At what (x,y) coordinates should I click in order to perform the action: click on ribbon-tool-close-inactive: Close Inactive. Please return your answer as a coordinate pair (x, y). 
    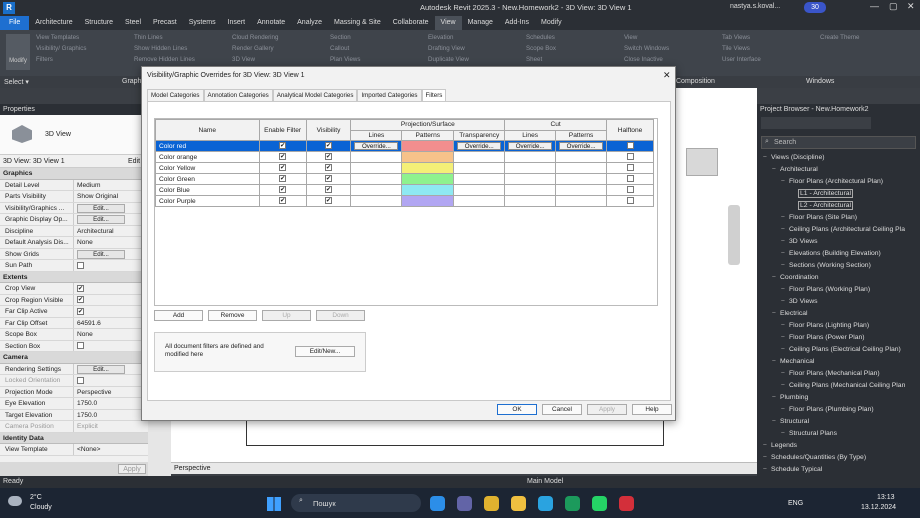
    Looking at the image, I should click on (643, 59).